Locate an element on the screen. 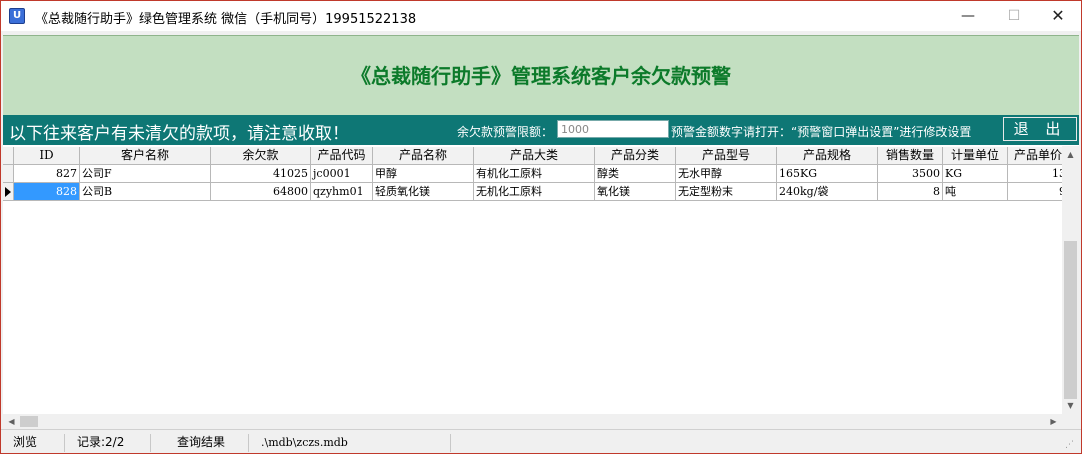 This screenshot has width=1082, height=454. vertical-scrollbar: ▲ ▼ is located at coordinates (1070, 280).